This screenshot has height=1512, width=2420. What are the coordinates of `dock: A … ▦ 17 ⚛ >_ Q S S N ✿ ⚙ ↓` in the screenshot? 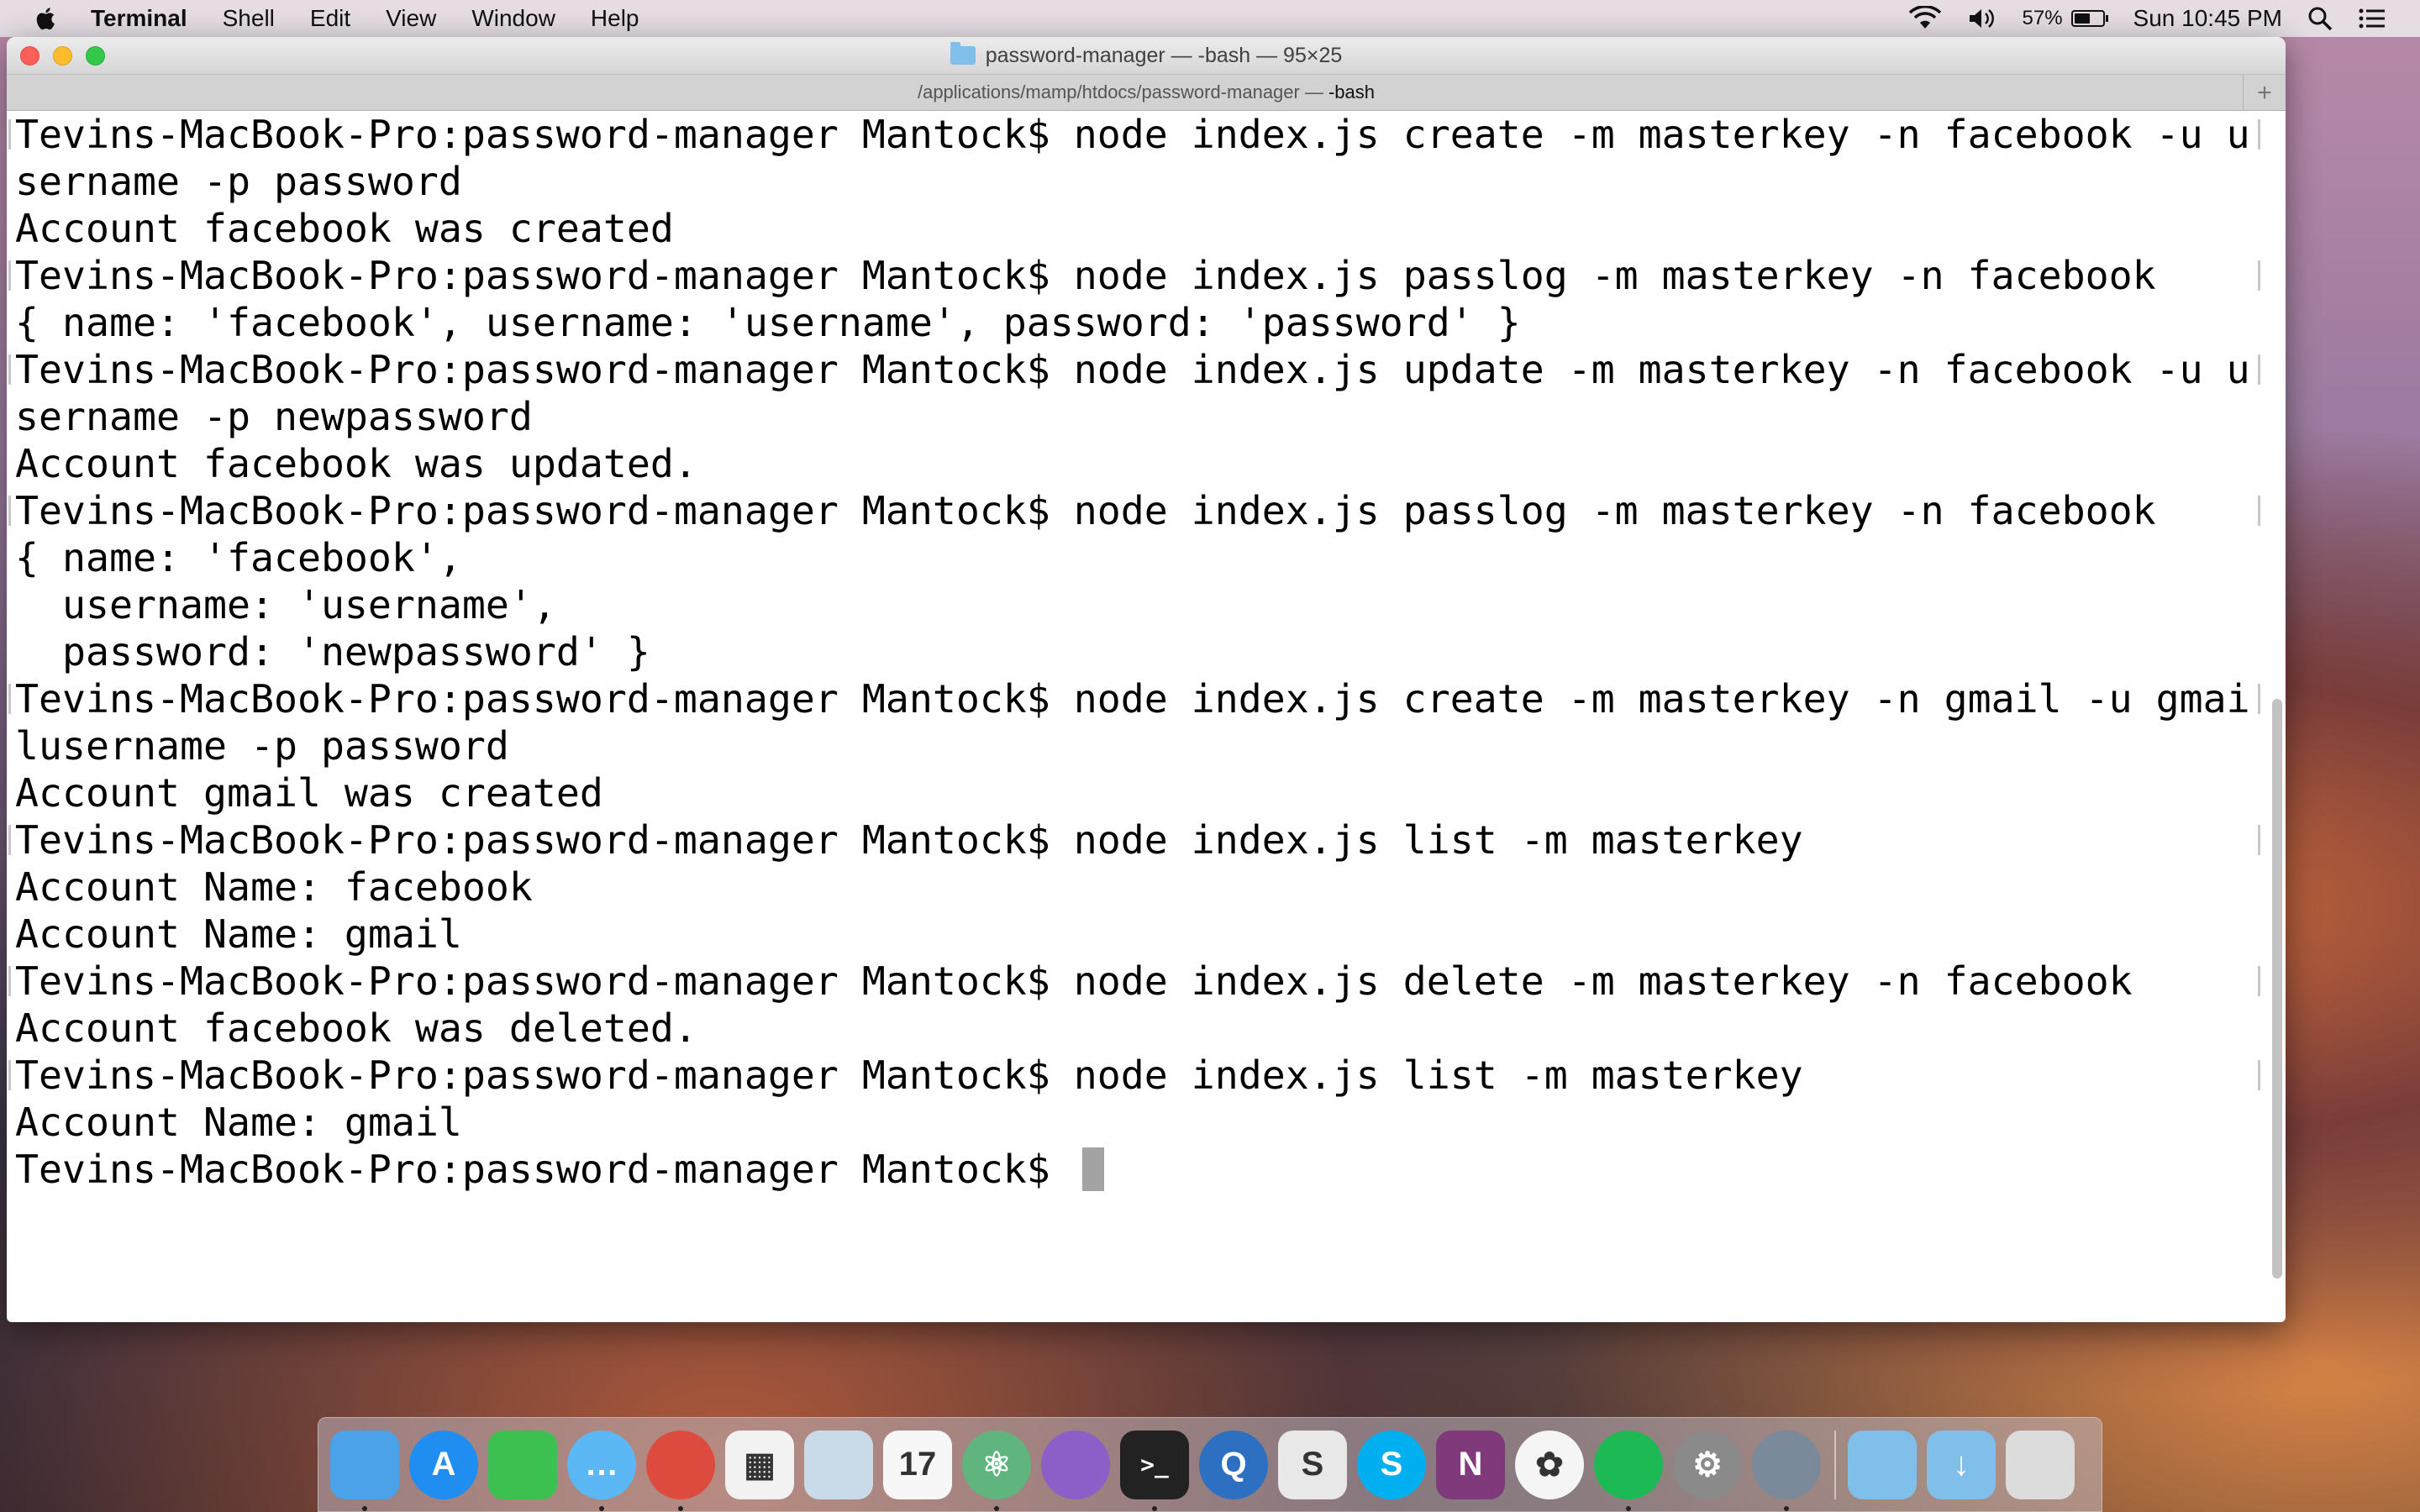 It's located at (1210, 1464).